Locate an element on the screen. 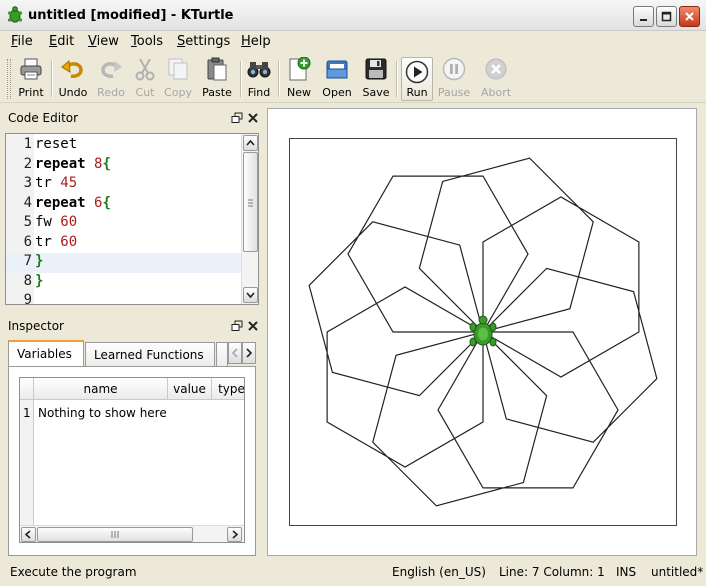  status-message: Execute the program is located at coordinates (73, 572).